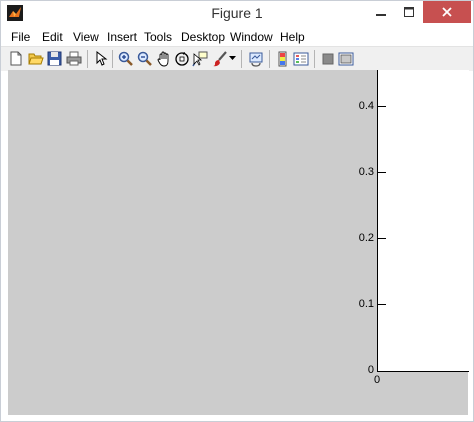  Describe the element at coordinates (366, 304) in the screenshot. I see `y-tick-label: 0.1` at that location.